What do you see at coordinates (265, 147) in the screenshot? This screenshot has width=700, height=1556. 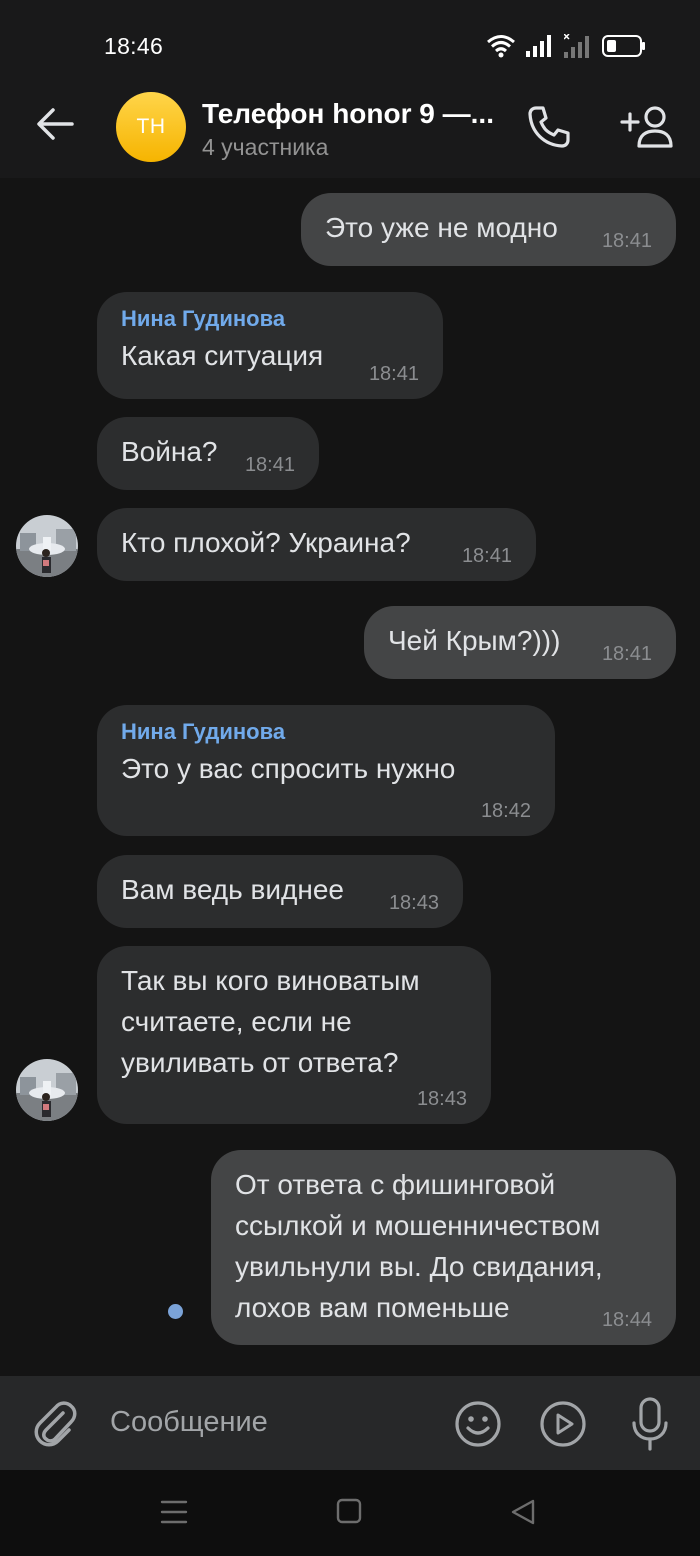 I see `chat-subtitle: 4 участника` at bounding box center [265, 147].